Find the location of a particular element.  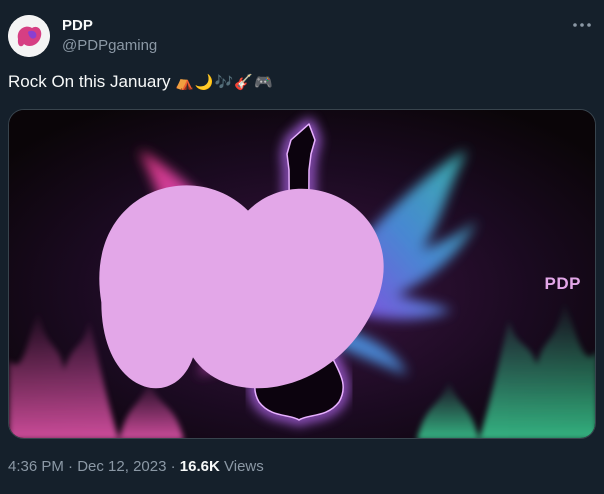

tweet-date: Dec 12, 2023 is located at coordinates (121, 466).